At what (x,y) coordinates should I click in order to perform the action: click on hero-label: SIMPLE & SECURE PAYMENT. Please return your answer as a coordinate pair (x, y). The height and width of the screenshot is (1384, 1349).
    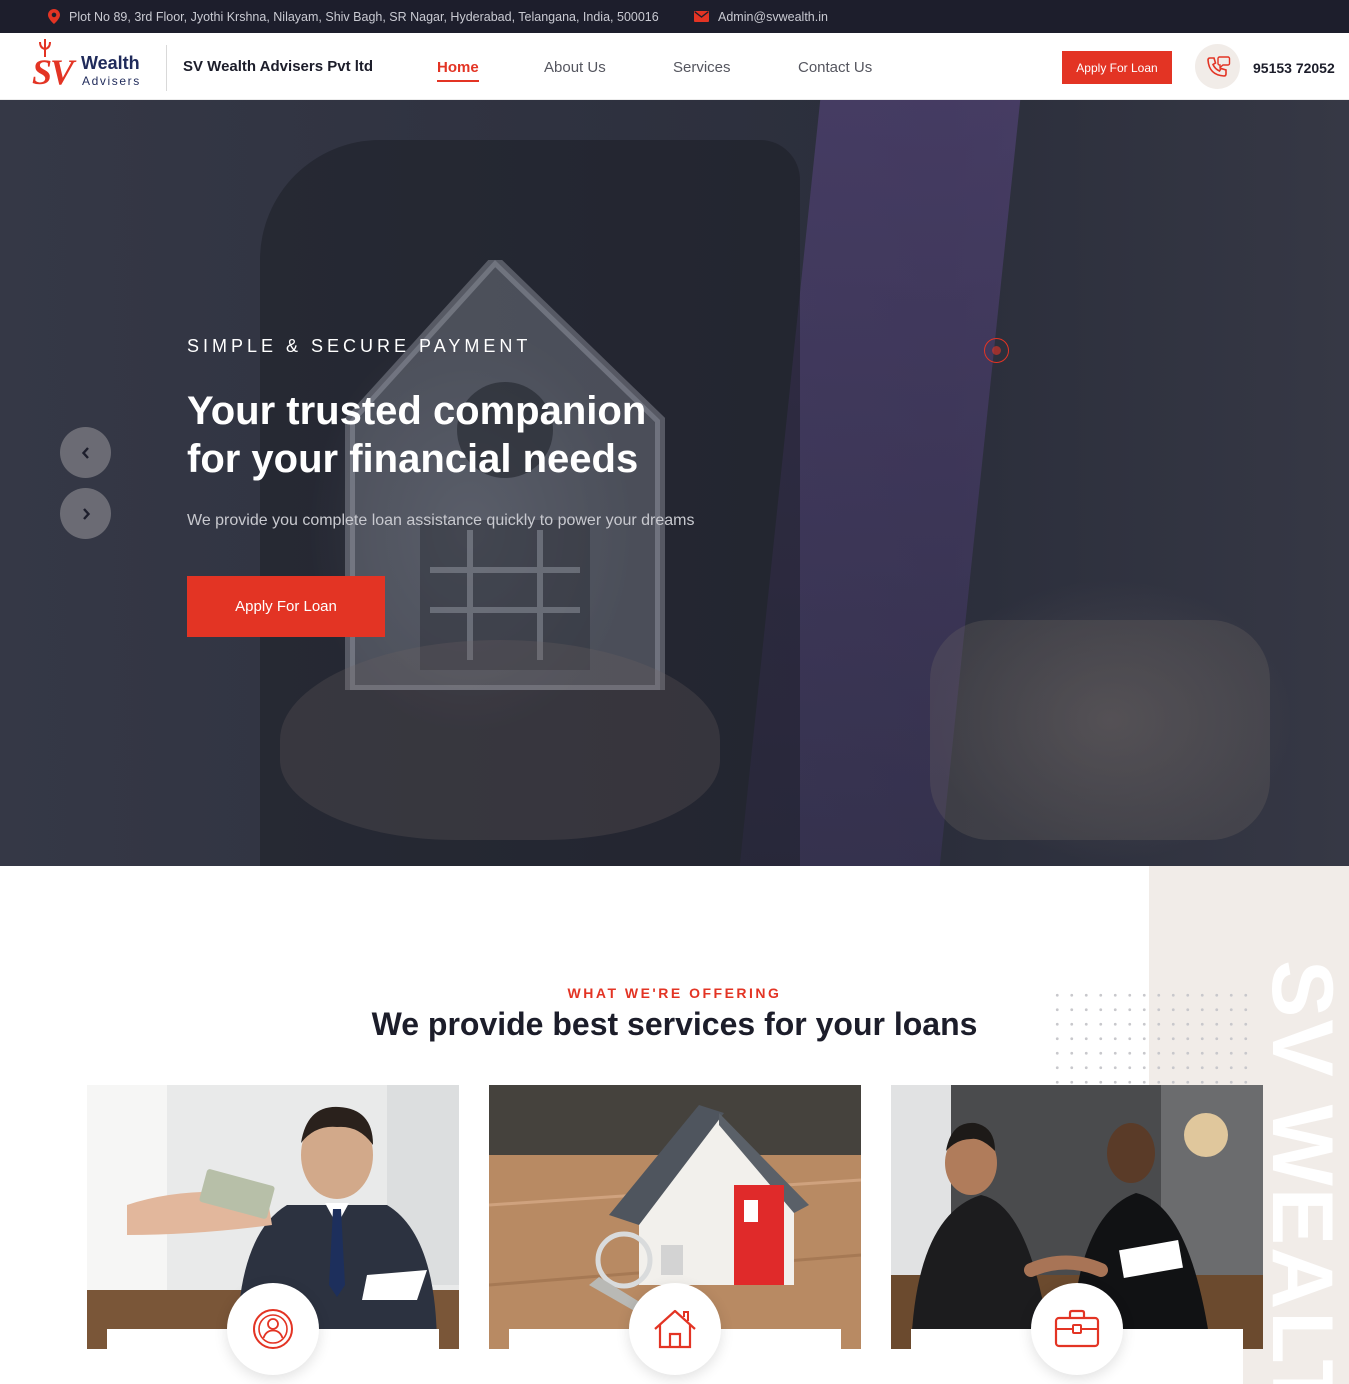
    Looking at the image, I should click on (359, 346).